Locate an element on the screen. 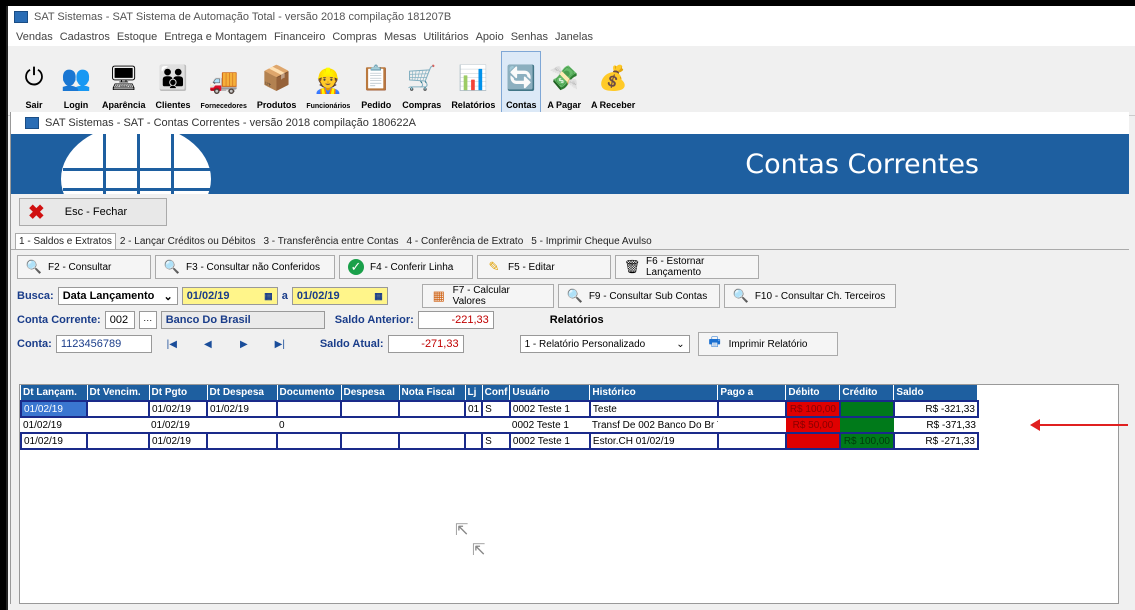 The height and width of the screenshot is (610, 1135). menu-compras: Compras is located at coordinates (354, 37).